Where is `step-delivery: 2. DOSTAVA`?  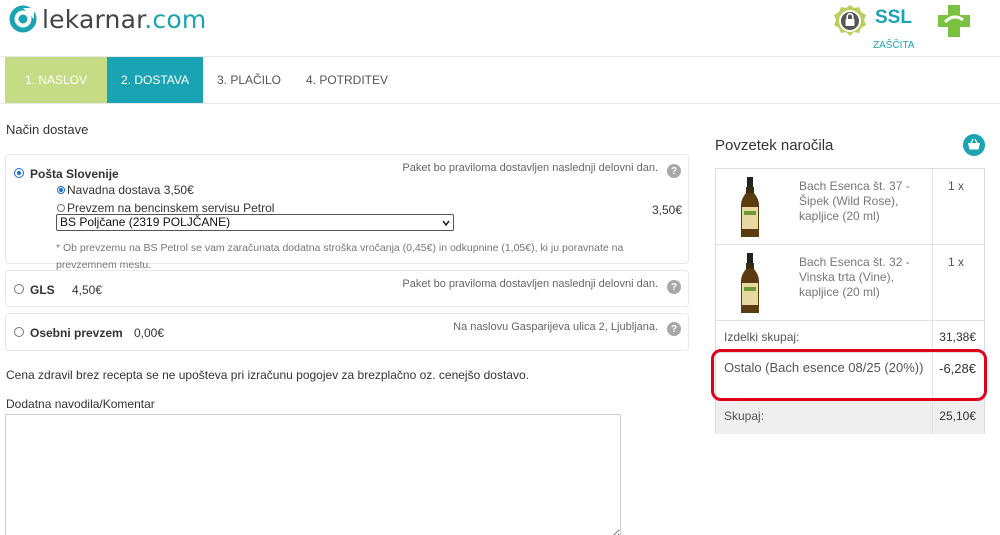 step-delivery: 2. DOSTAVA is located at coordinates (155, 80).